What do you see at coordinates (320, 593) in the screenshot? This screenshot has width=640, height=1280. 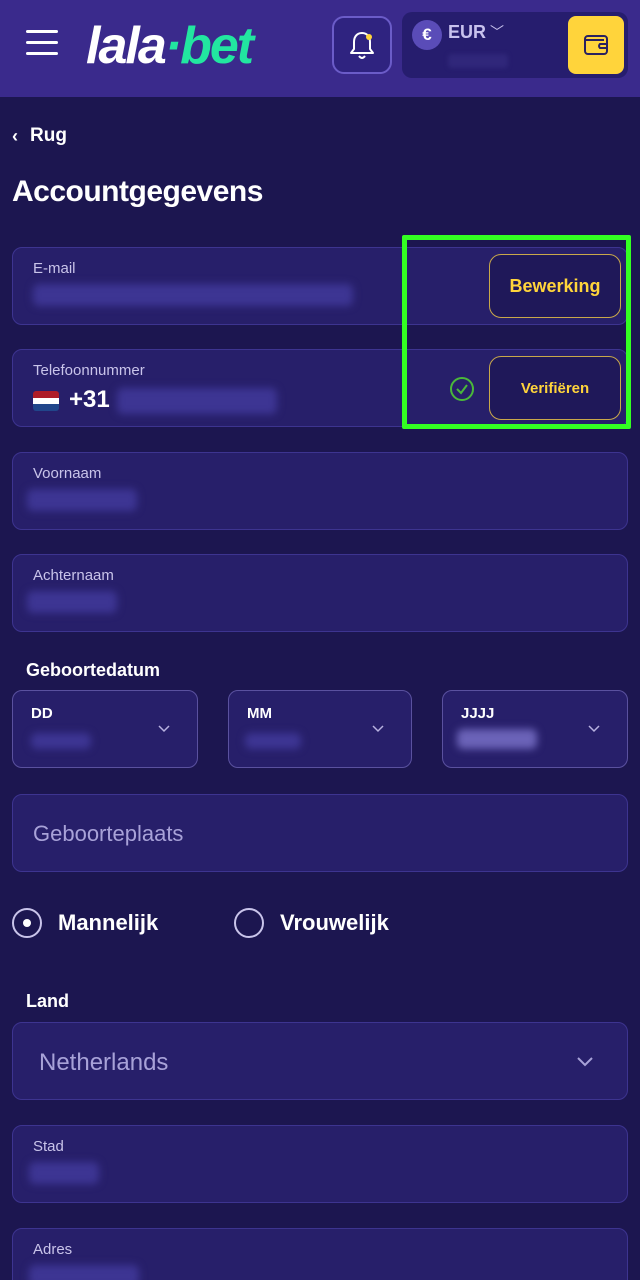 I see `last-name-field: Achternaam` at bounding box center [320, 593].